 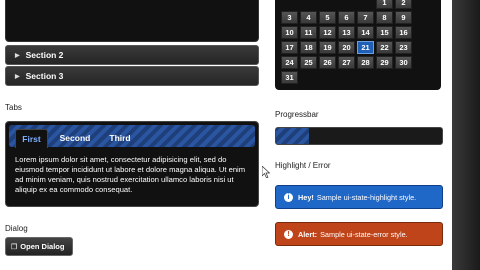 I want to click on tab-third: Third, so click(x=120, y=138).